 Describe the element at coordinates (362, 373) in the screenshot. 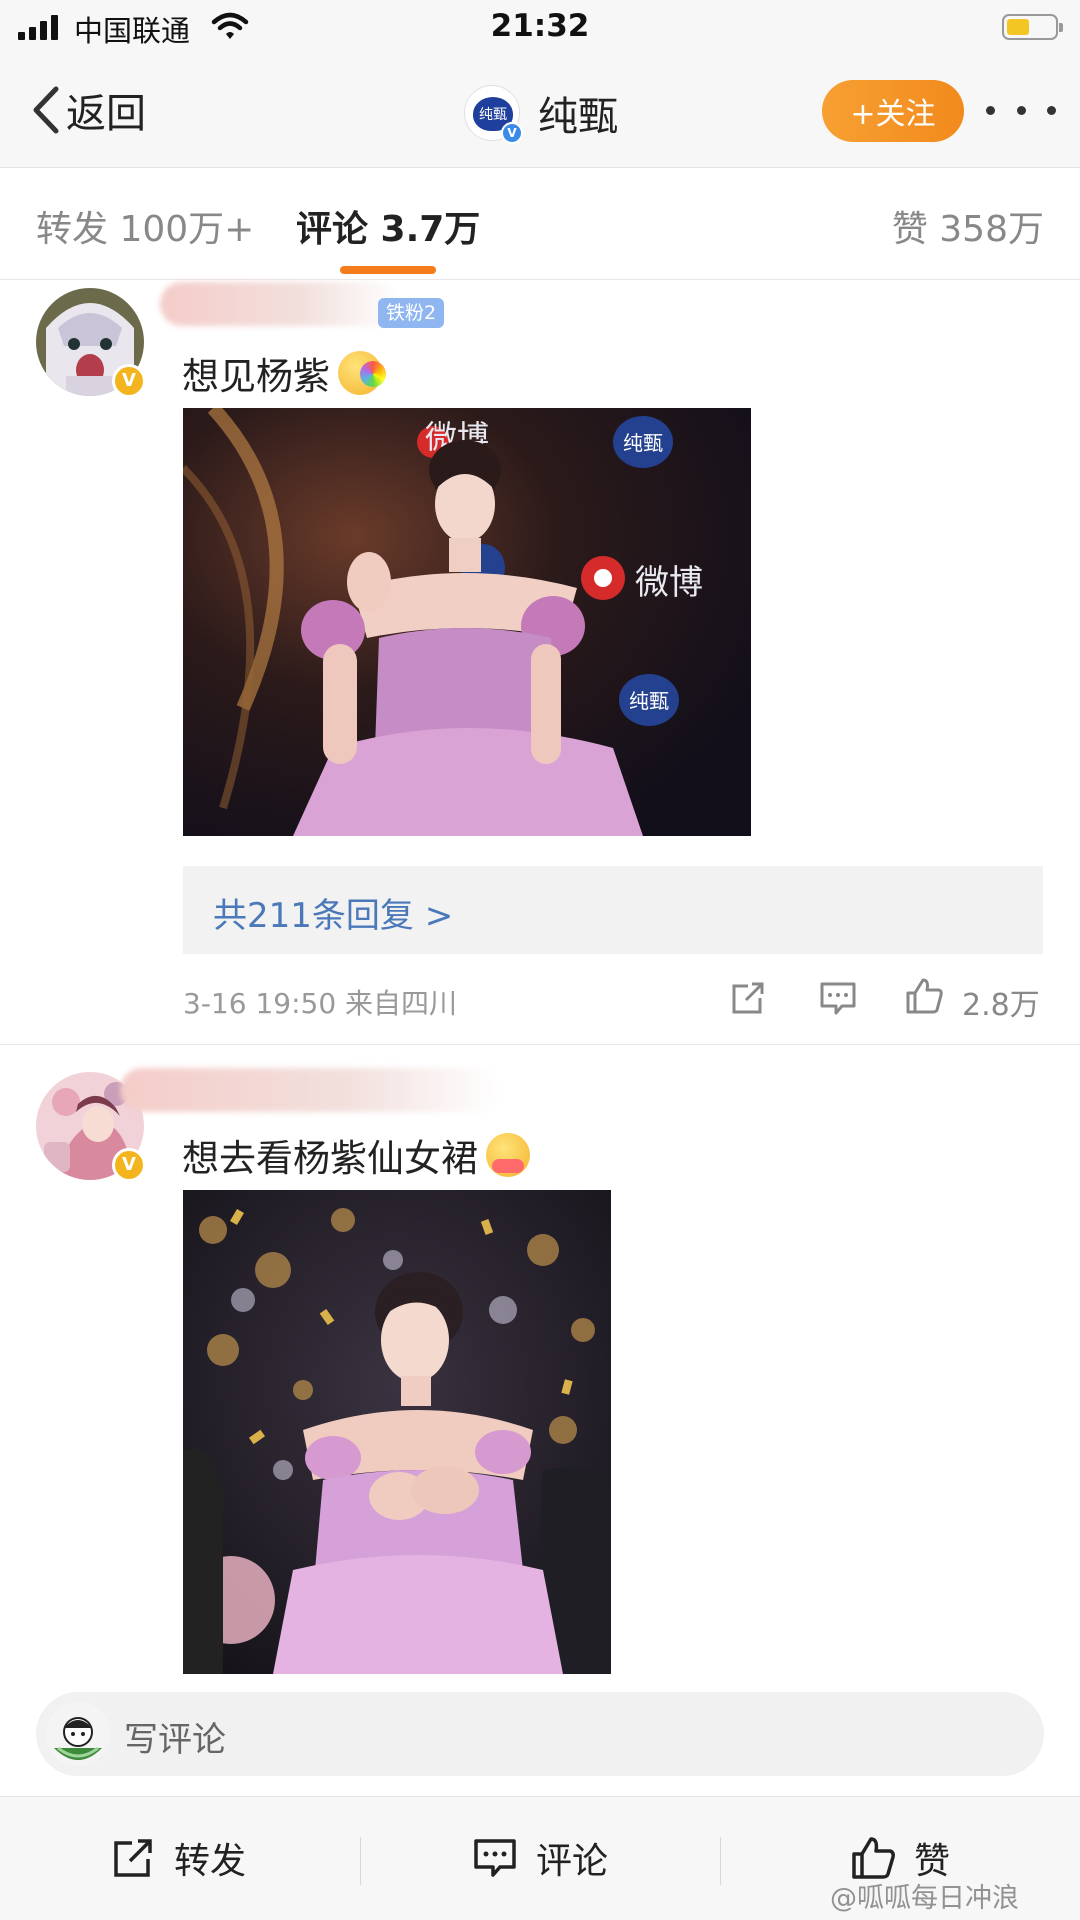

I see `rainbow-kiss-emoji-icon` at that location.